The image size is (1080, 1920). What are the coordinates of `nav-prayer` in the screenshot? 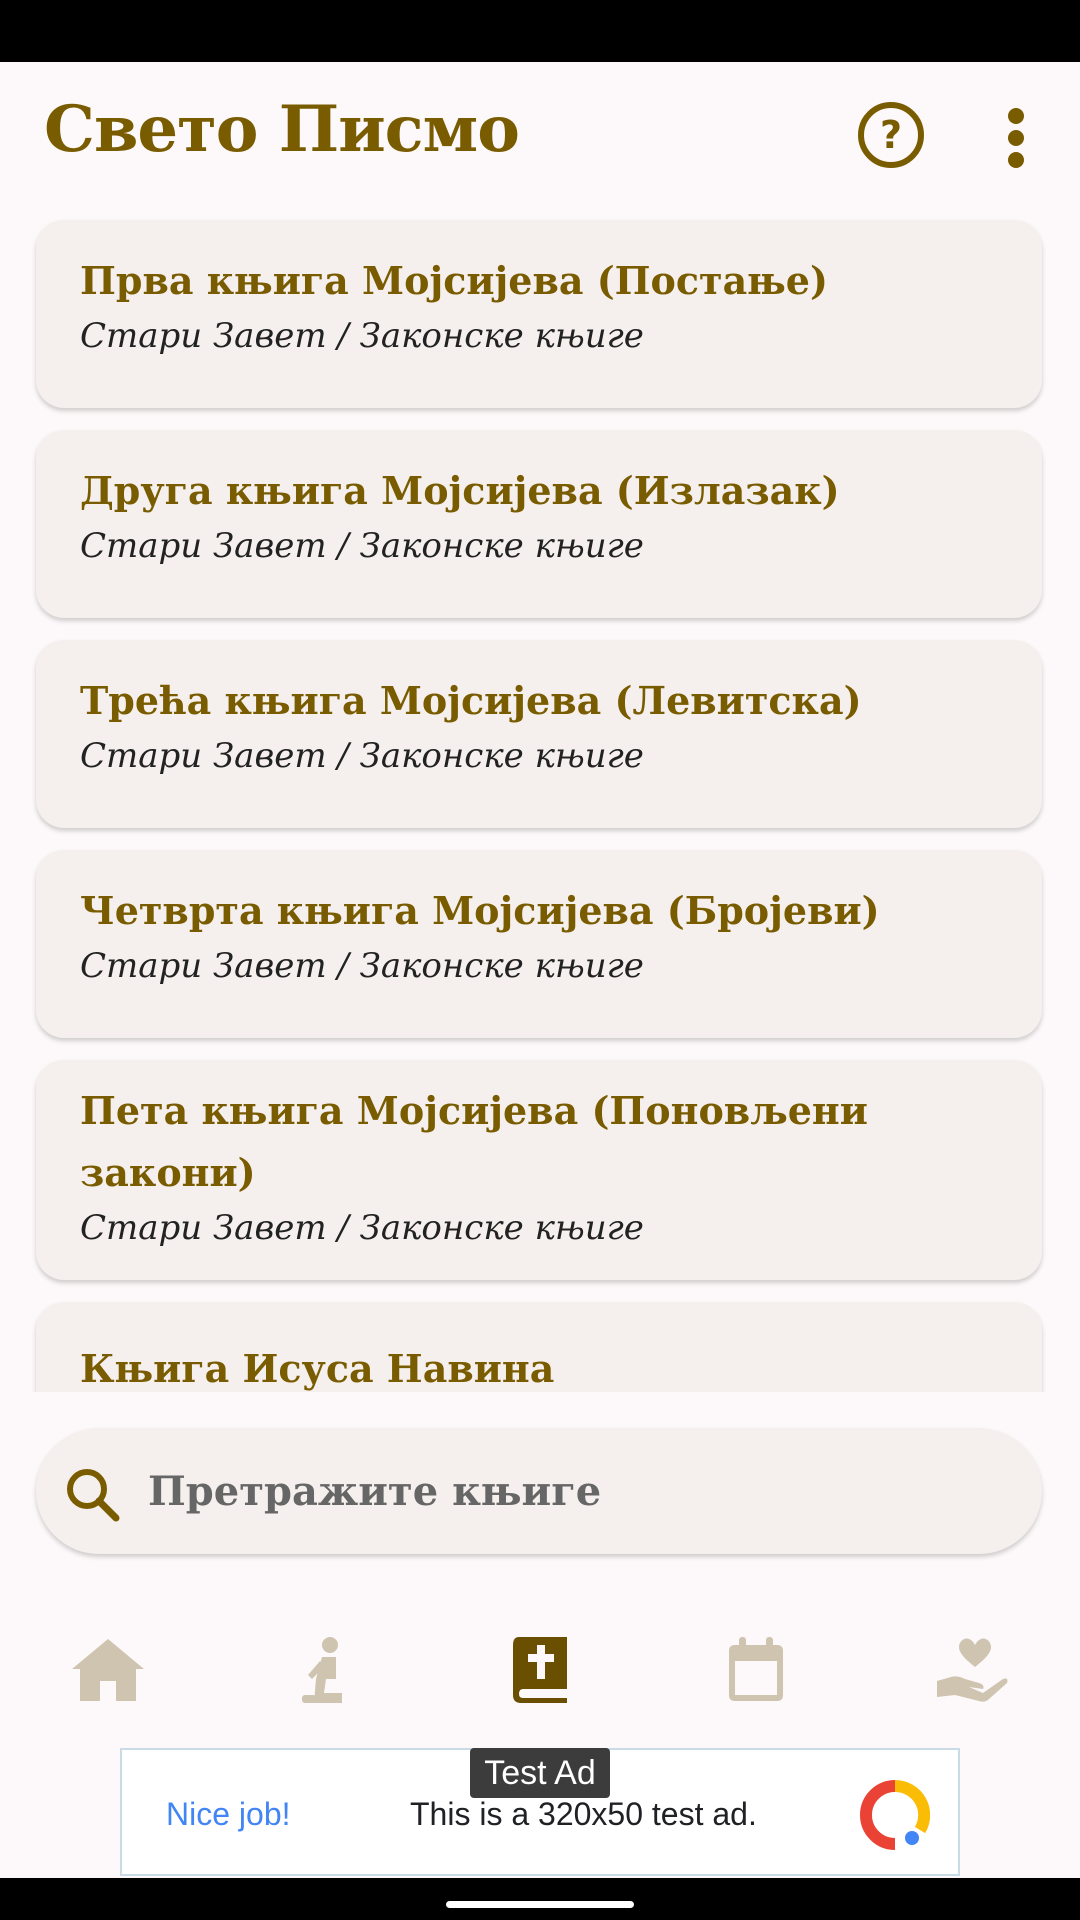 It's located at (324, 1670).